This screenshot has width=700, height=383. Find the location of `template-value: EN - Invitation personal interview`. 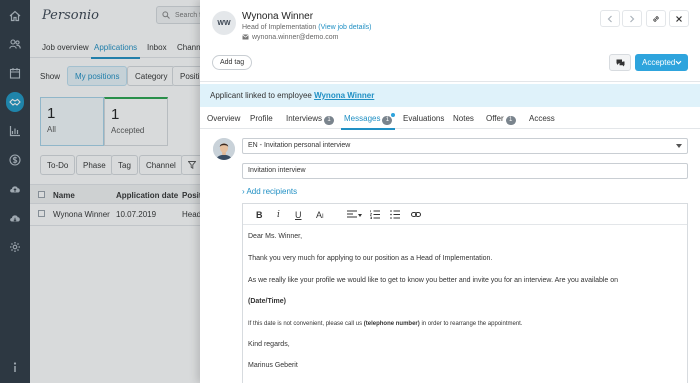

template-value: EN - Invitation personal interview is located at coordinates (299, 145).